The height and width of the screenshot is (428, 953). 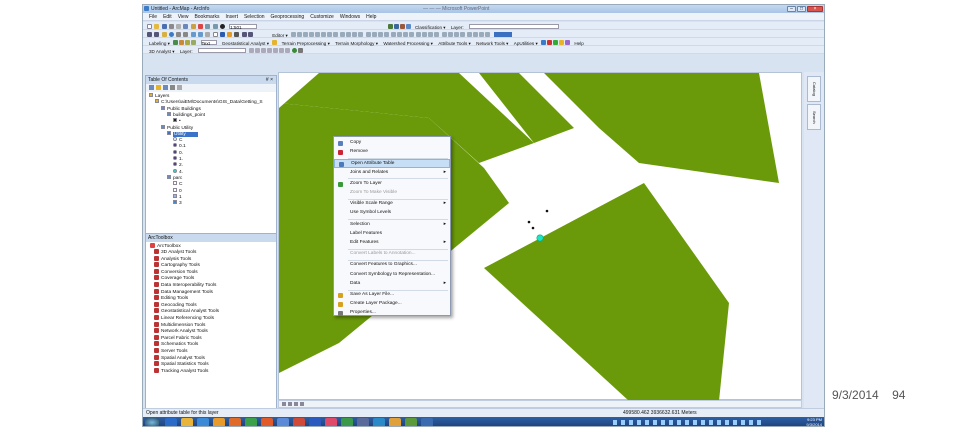 I want to click on explorer-taskbar-icon, so click(x=187, y=422).